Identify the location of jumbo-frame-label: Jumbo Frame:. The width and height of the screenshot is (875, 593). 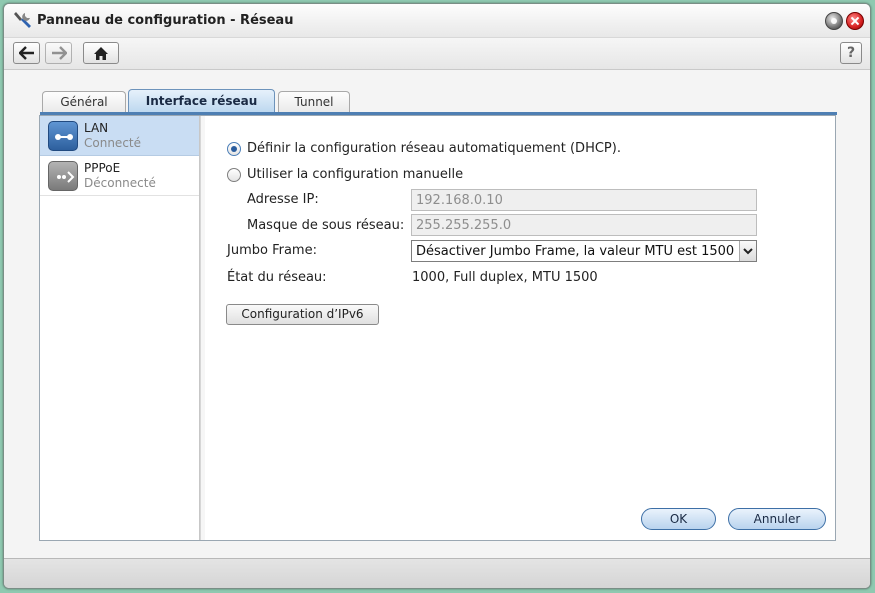
(272, 250).